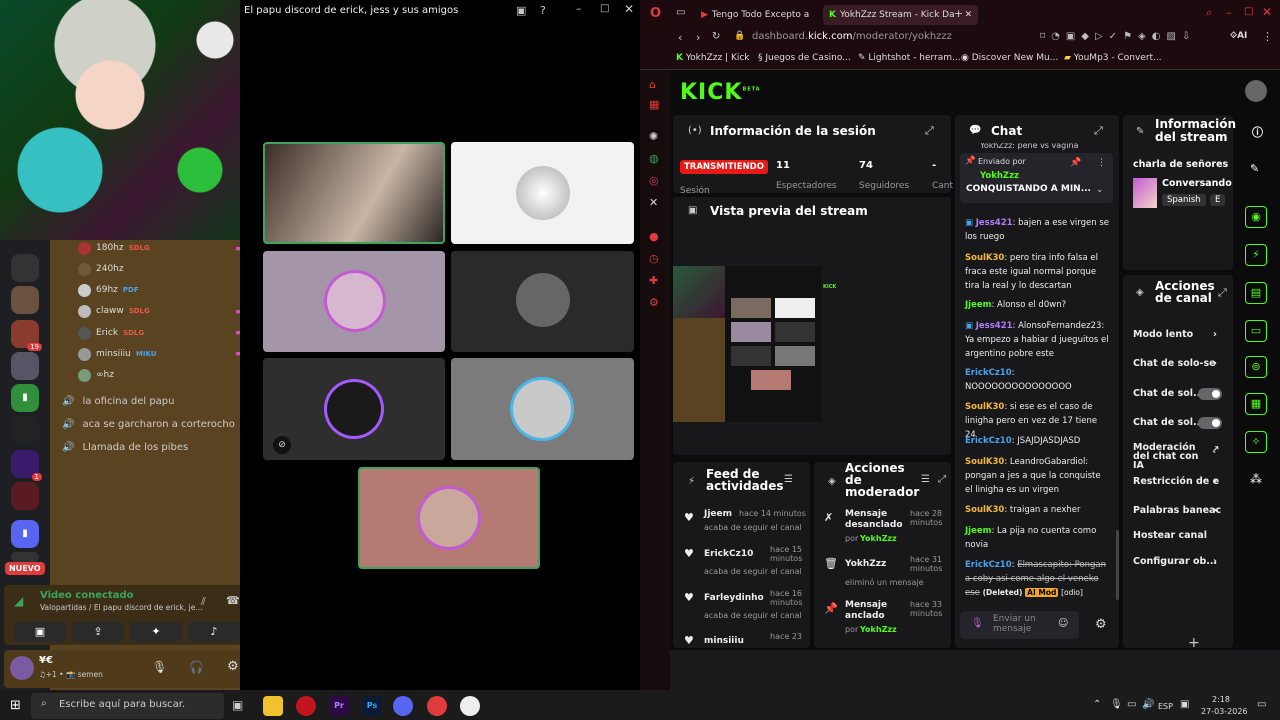 The image size is (1280, 720). Describe the element at coordinates (1267, 36) in the screenshot. I see `menu-icon: ⋮` at that location.